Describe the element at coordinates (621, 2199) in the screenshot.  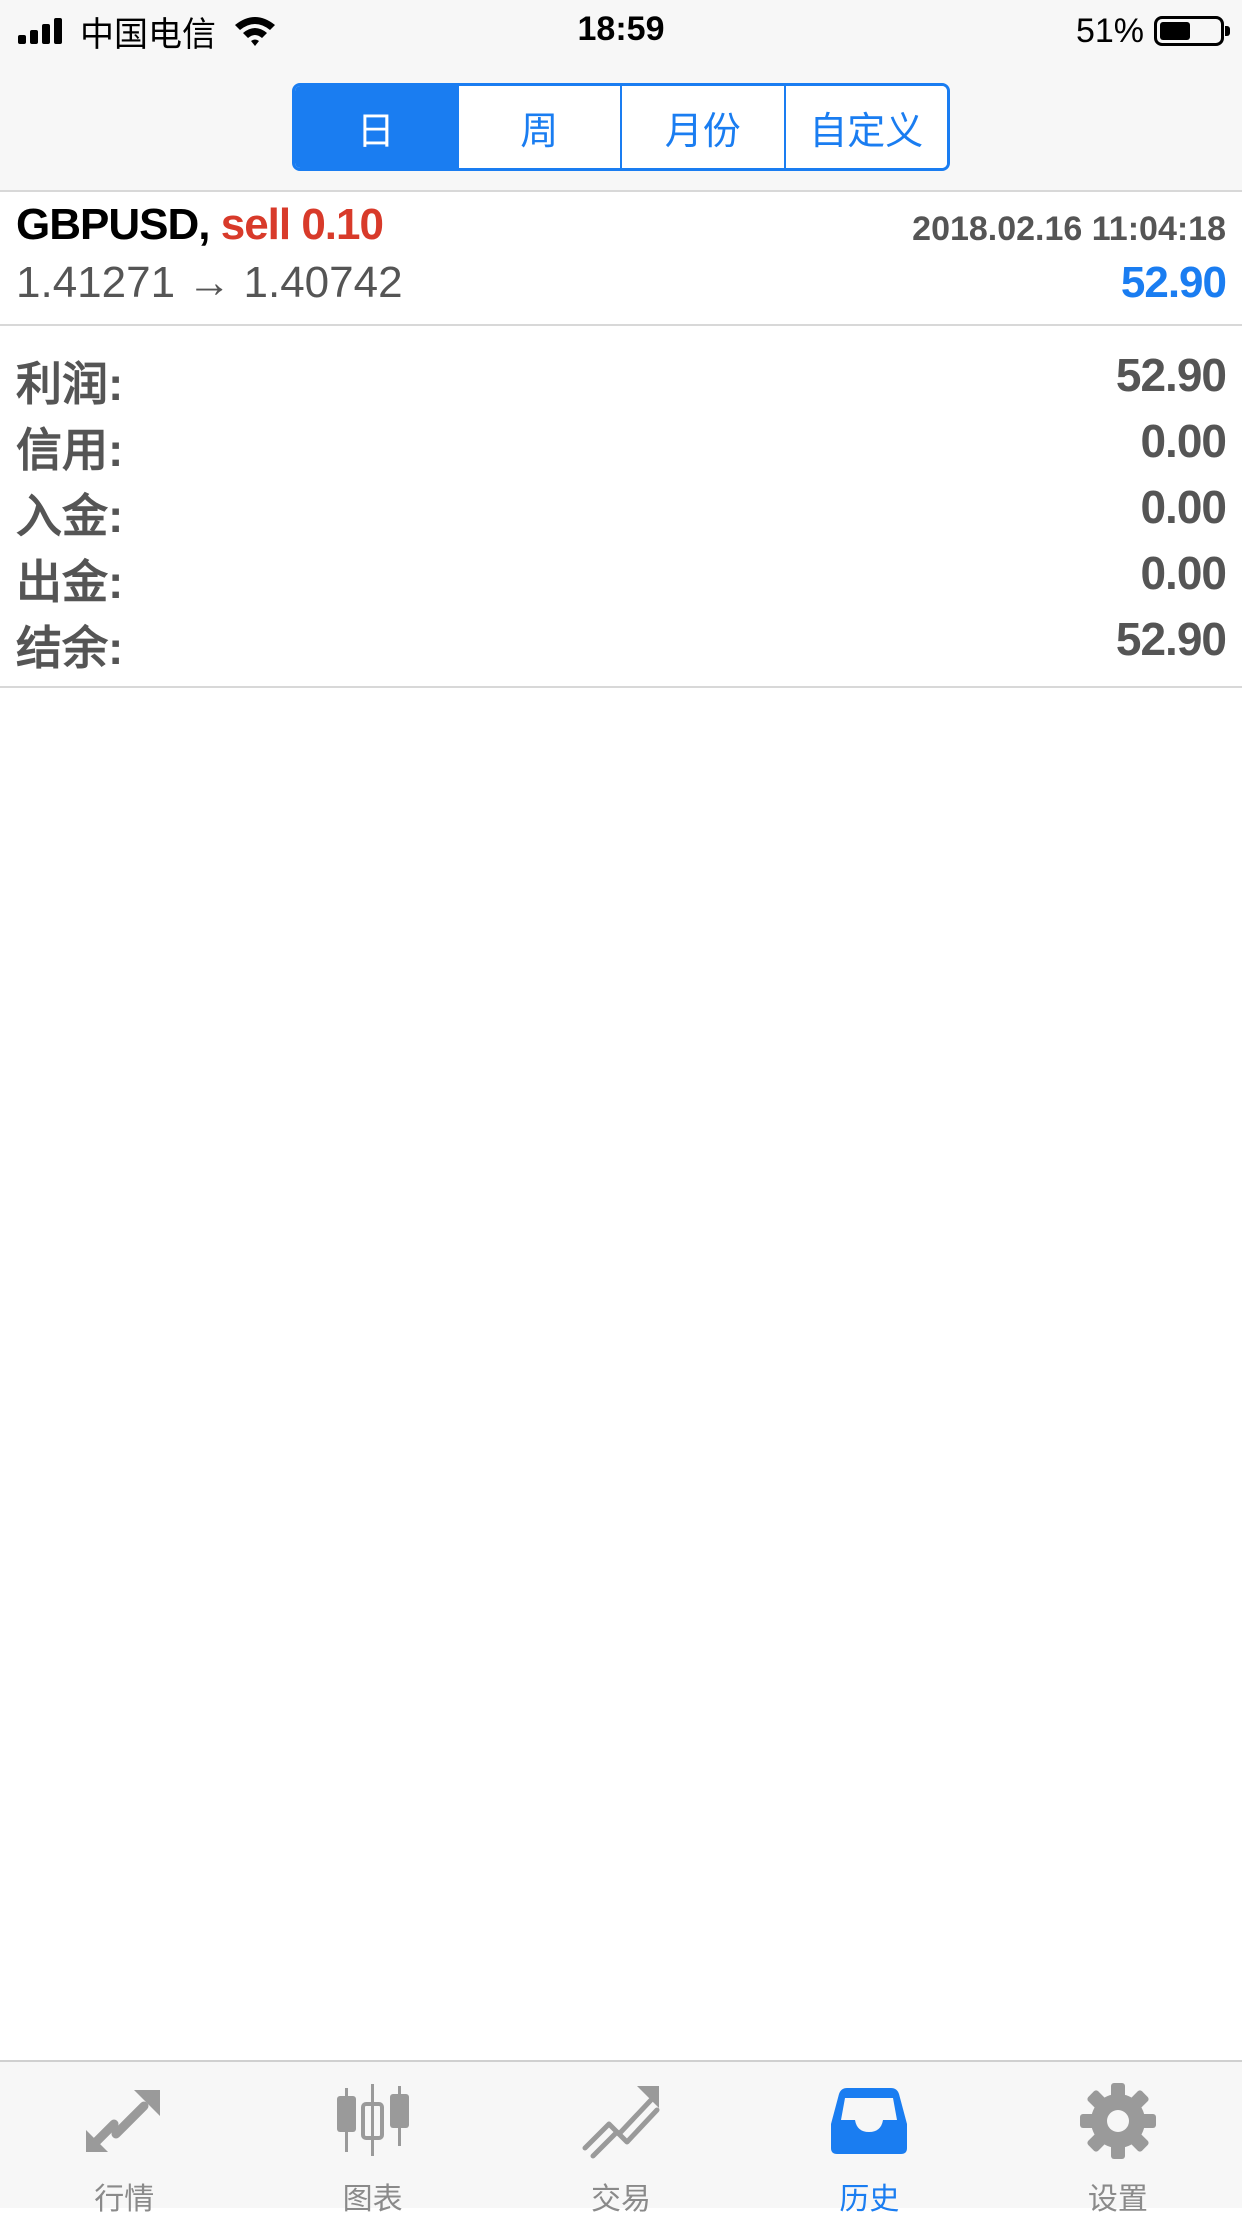
I see `tab-label: 交易` at that location.